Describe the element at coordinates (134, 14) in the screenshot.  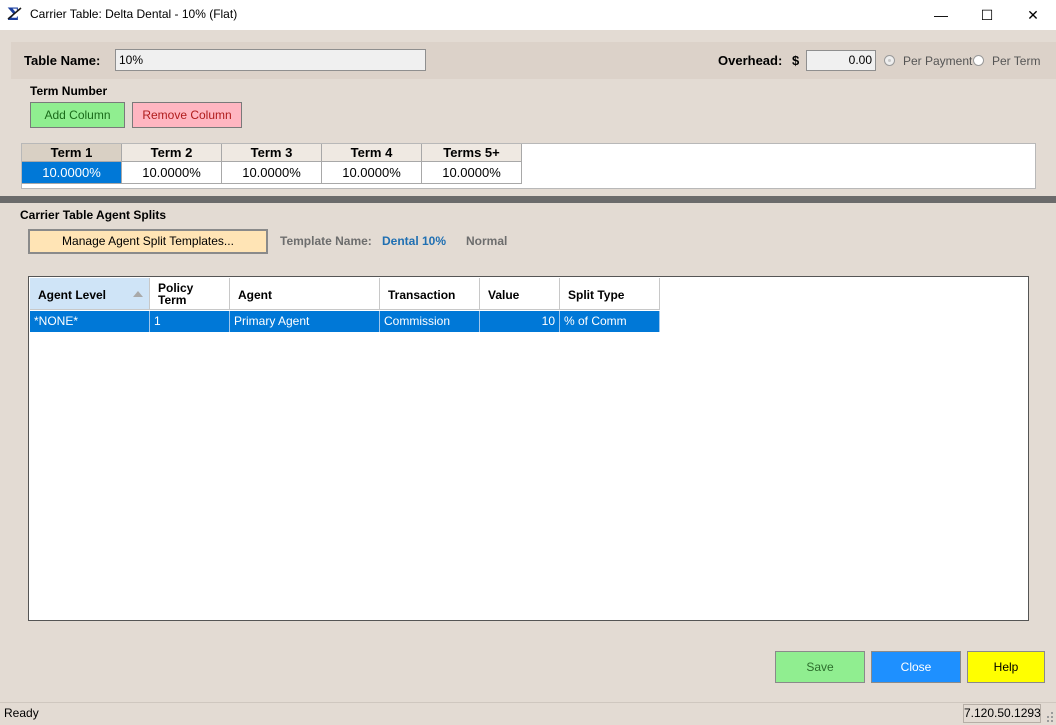
I see `window-title: Carrier Table: Delta Dental - 10% (Flat)` at that location.